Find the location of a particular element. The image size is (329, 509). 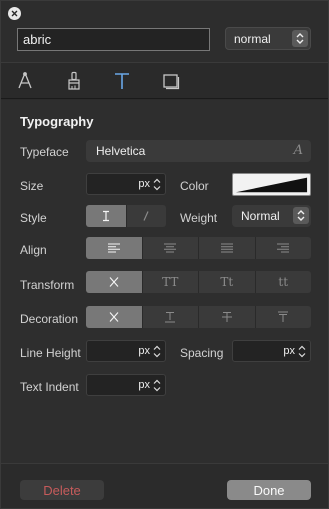

size-label: Size is located at coordinates (32, 186).